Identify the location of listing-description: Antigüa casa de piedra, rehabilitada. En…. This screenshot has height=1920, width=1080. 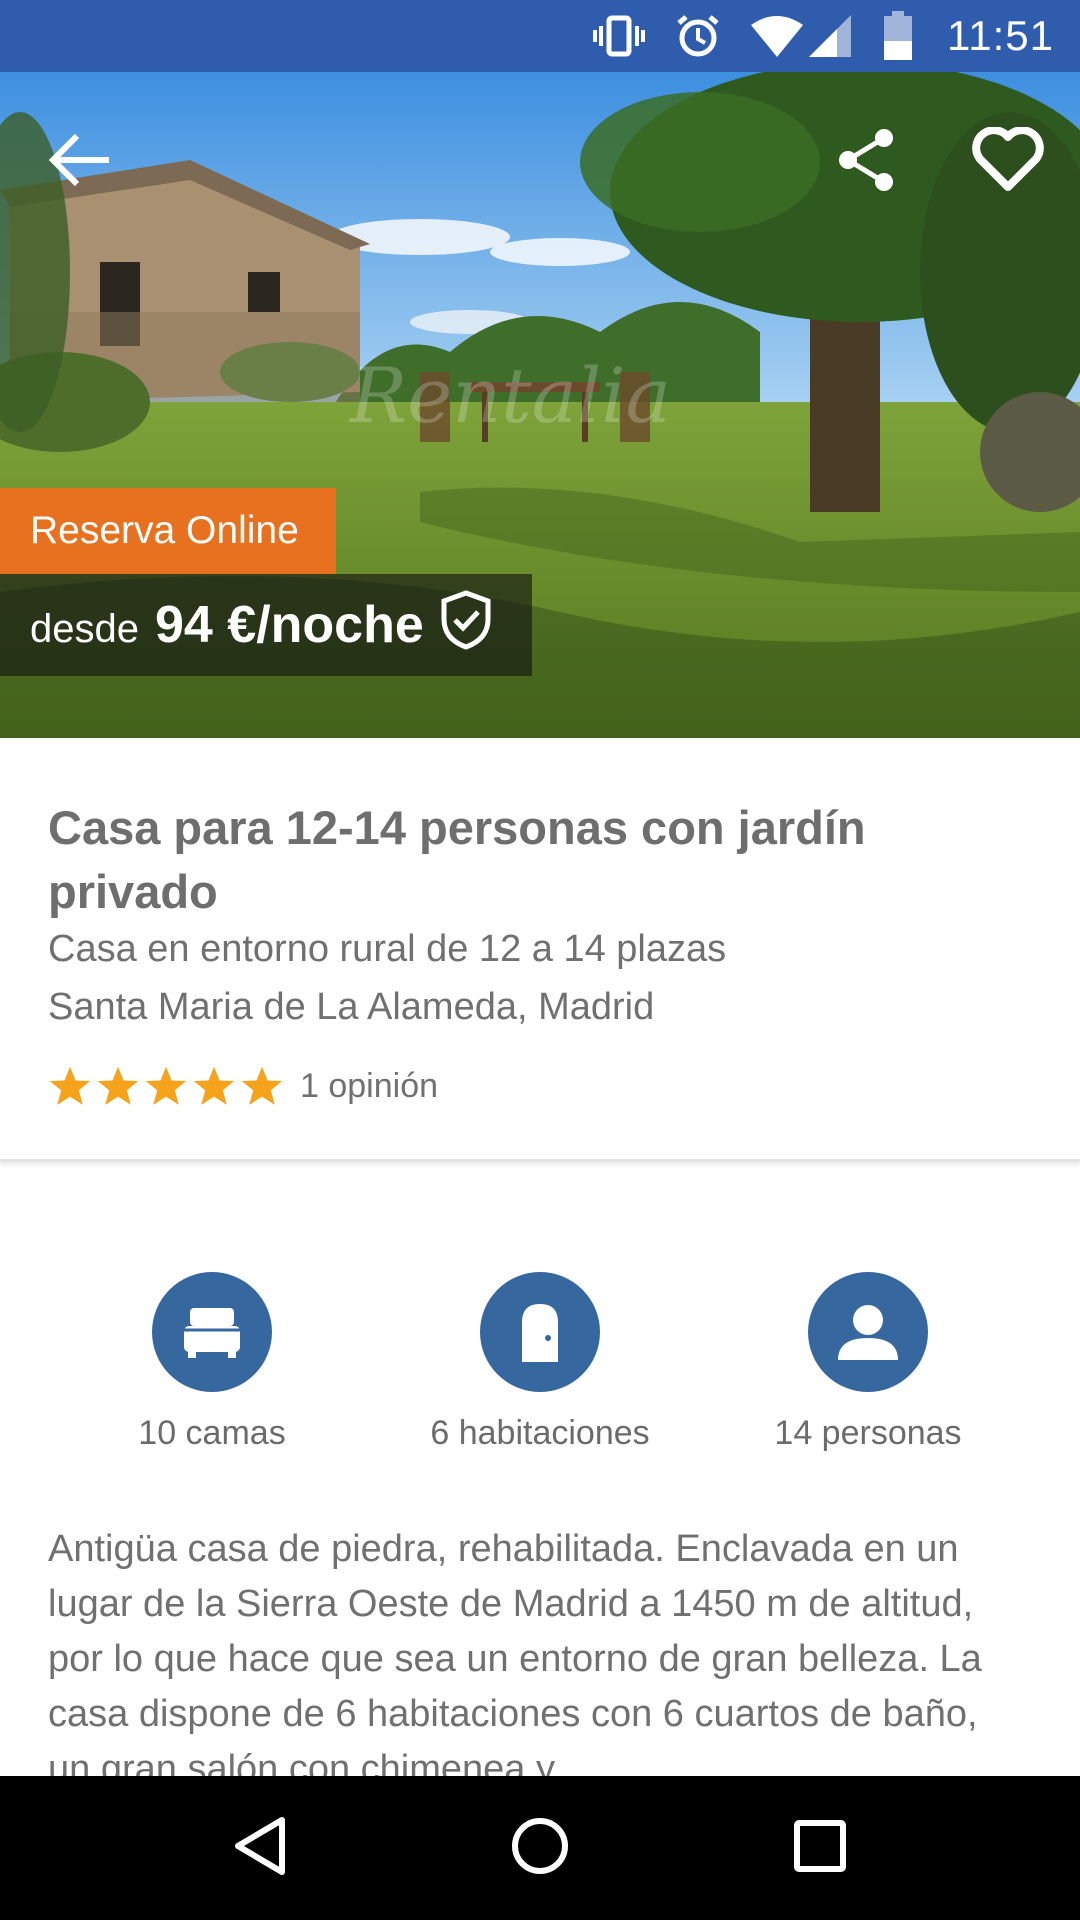
(515, 1659).